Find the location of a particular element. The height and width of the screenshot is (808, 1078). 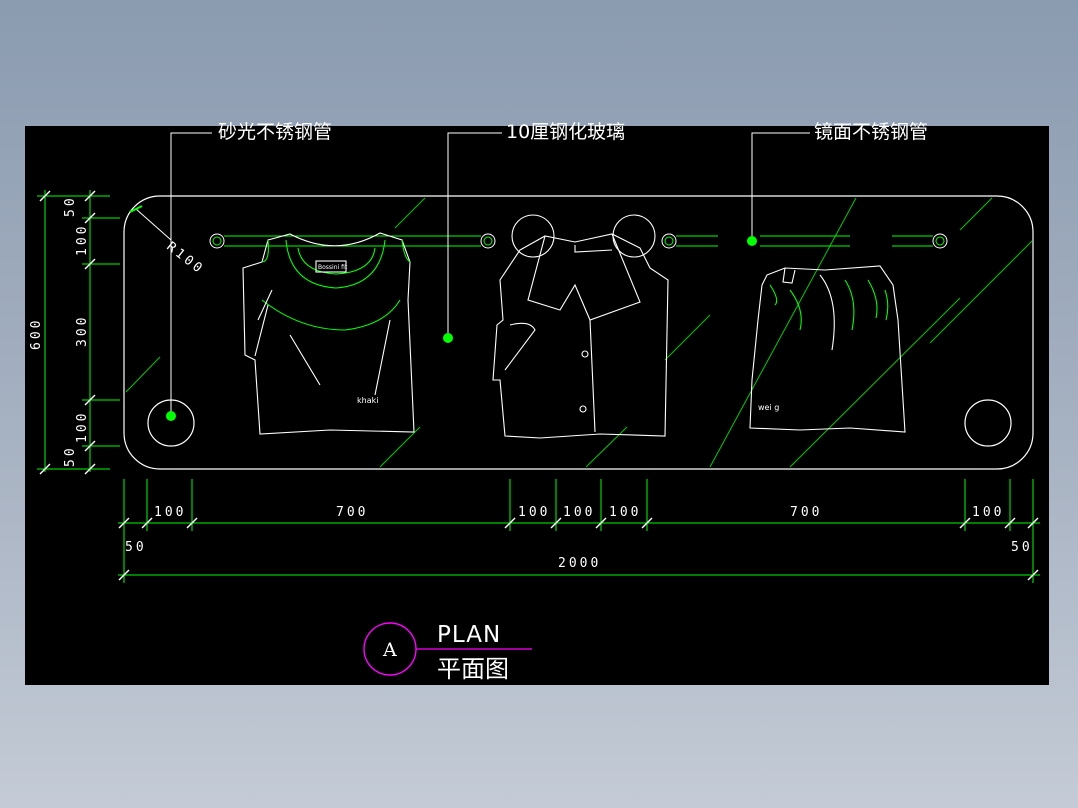

callout-tempered-glass: 10厘钢化玻璃 is located at coordinates (565, 132).